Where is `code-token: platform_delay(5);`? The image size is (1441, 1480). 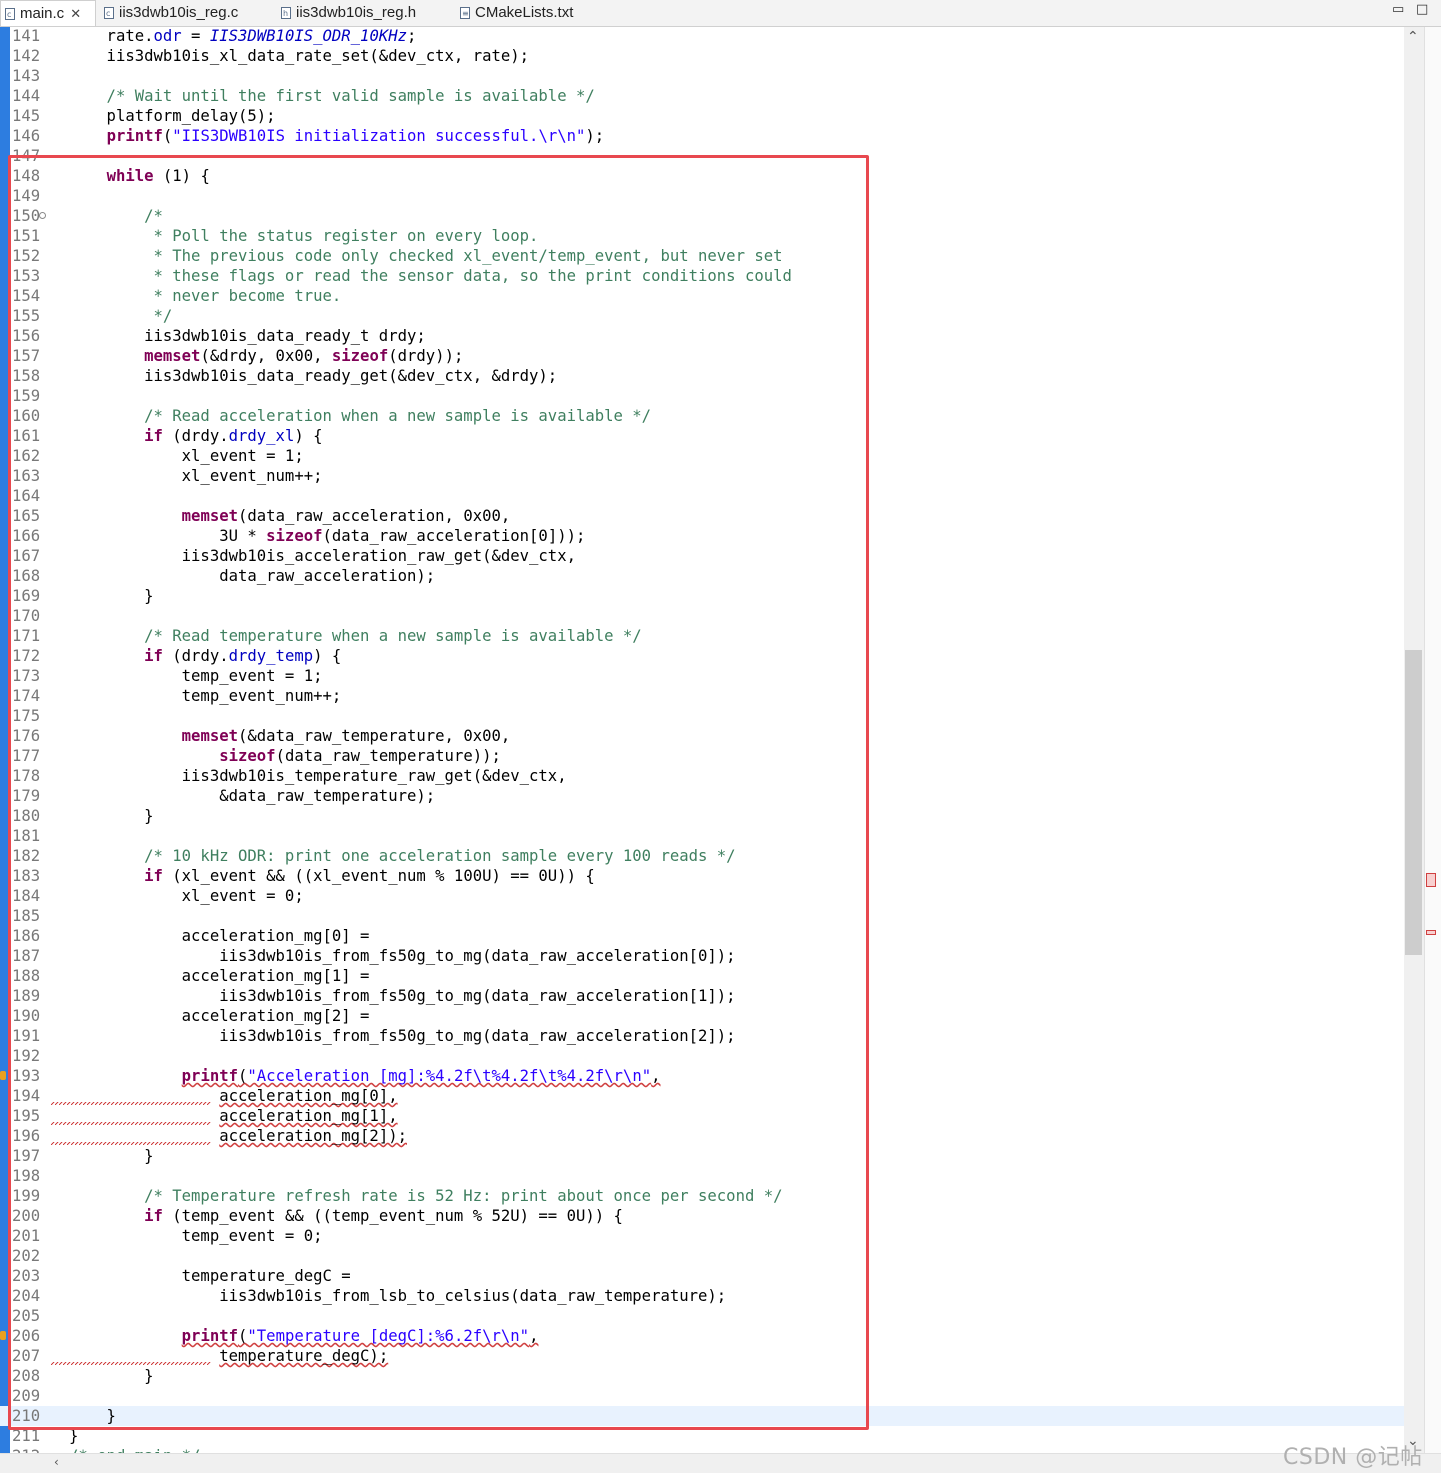
code-token: platform_delay(5); is located at coordinates (172, 116).